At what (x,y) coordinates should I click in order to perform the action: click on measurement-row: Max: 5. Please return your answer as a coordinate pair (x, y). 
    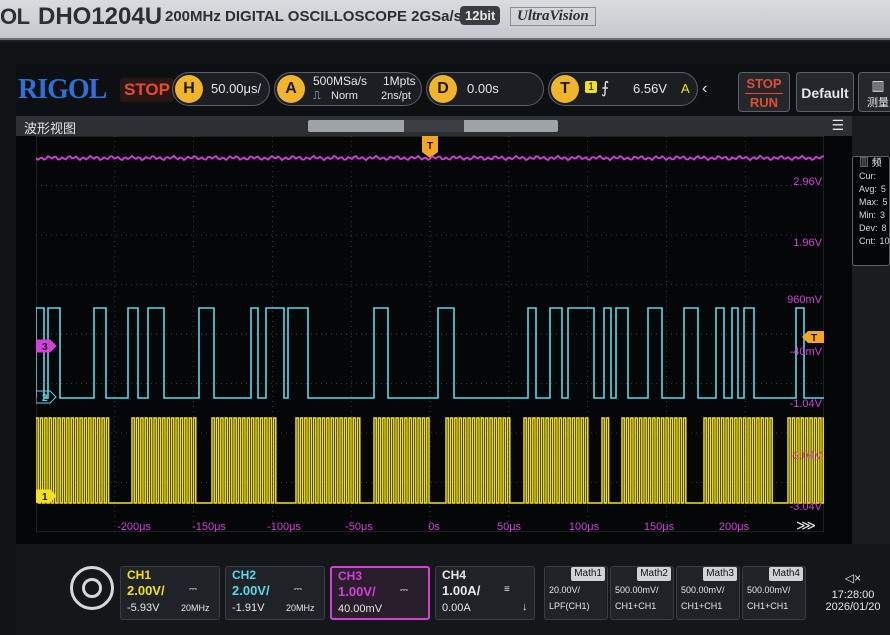
    Looking at the image, I should click on (871, 202).